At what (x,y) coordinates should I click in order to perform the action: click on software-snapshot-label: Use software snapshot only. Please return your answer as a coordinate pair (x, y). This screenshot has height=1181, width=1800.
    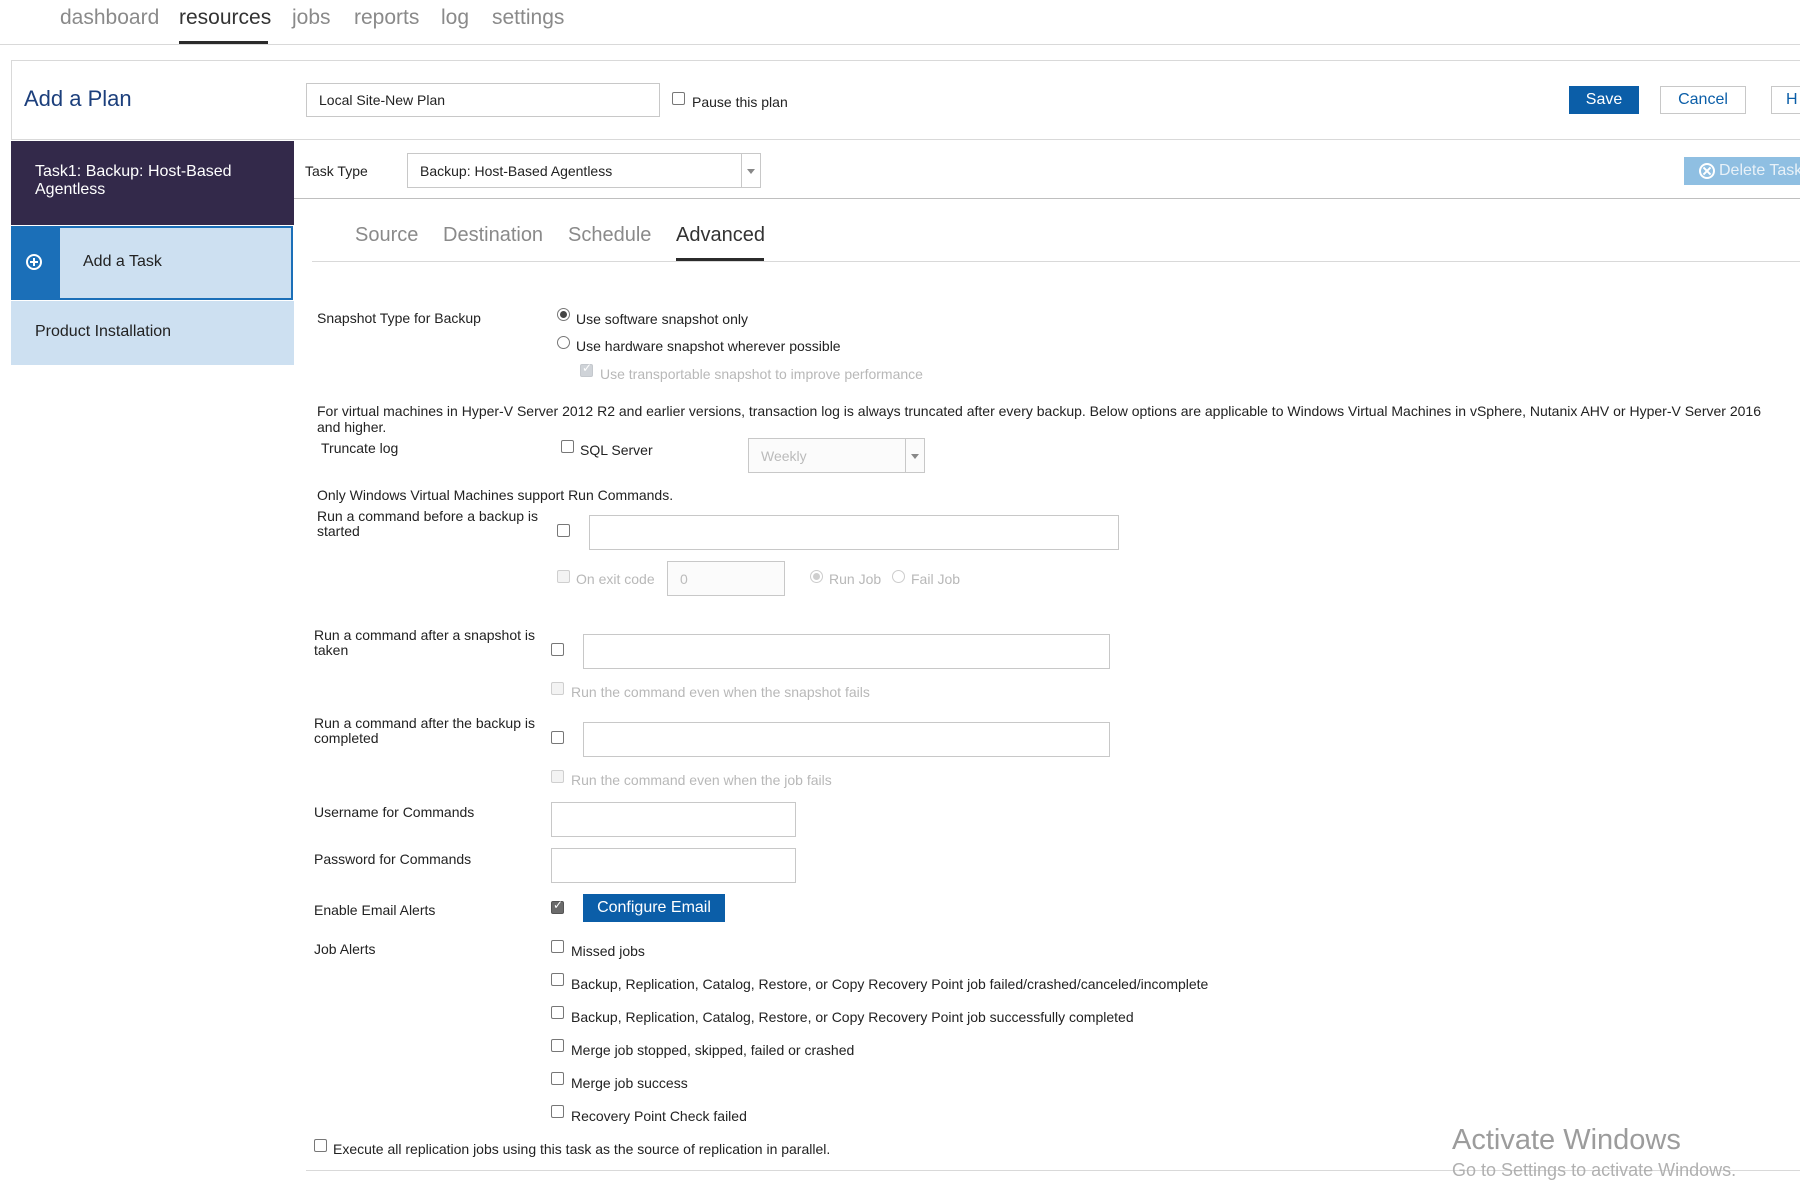
    Looking at the image, I should click on (662, 319).